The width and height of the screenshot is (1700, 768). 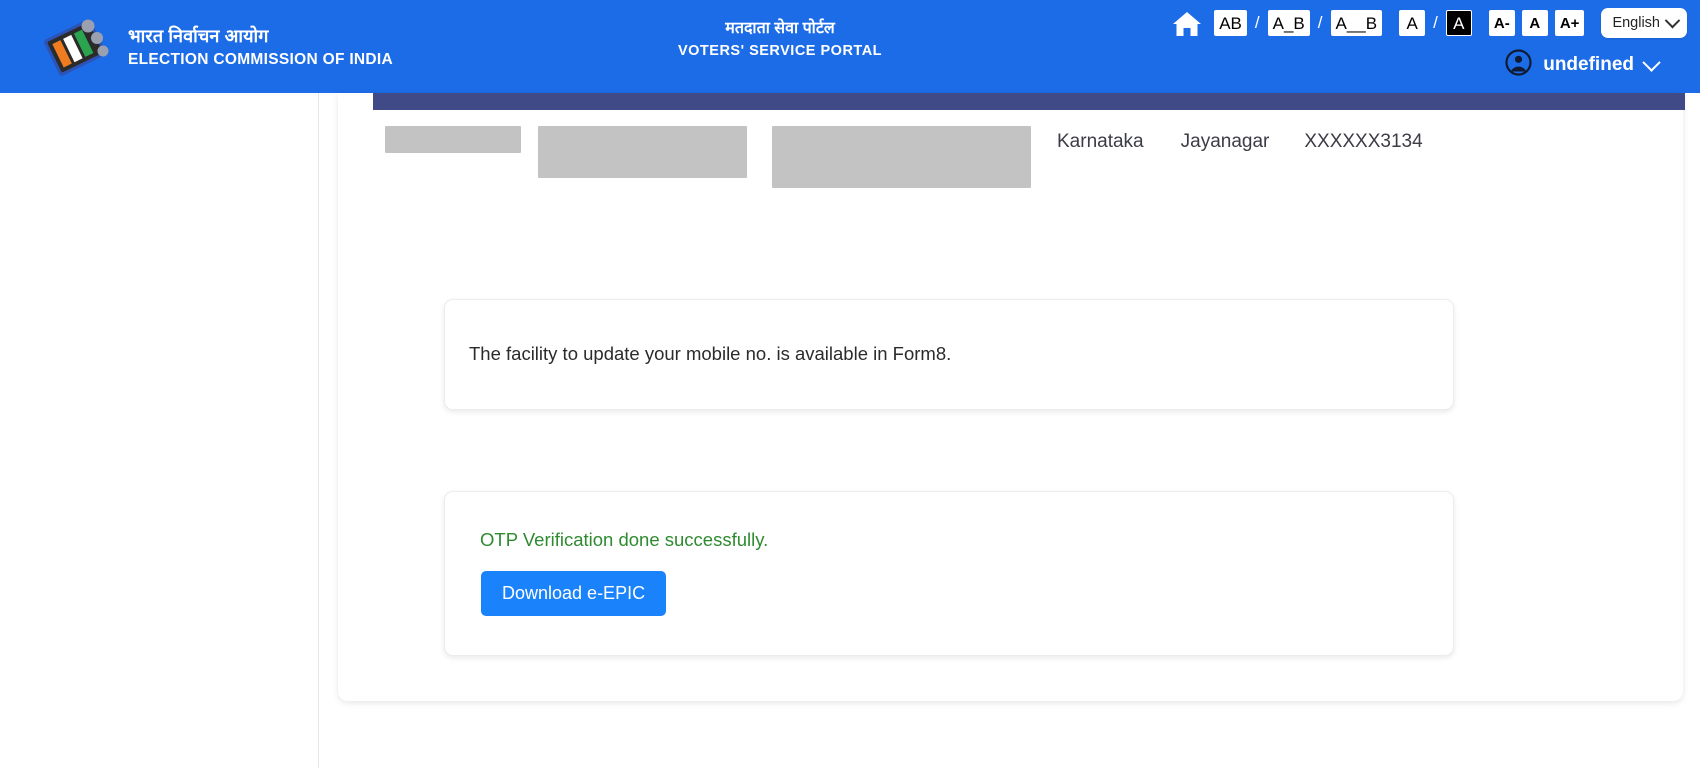 What do you see at coordinates (1225, 141) in the screenshot?
I see `voter-constituency: Jayanagar` at bounding box center [1225, 141].